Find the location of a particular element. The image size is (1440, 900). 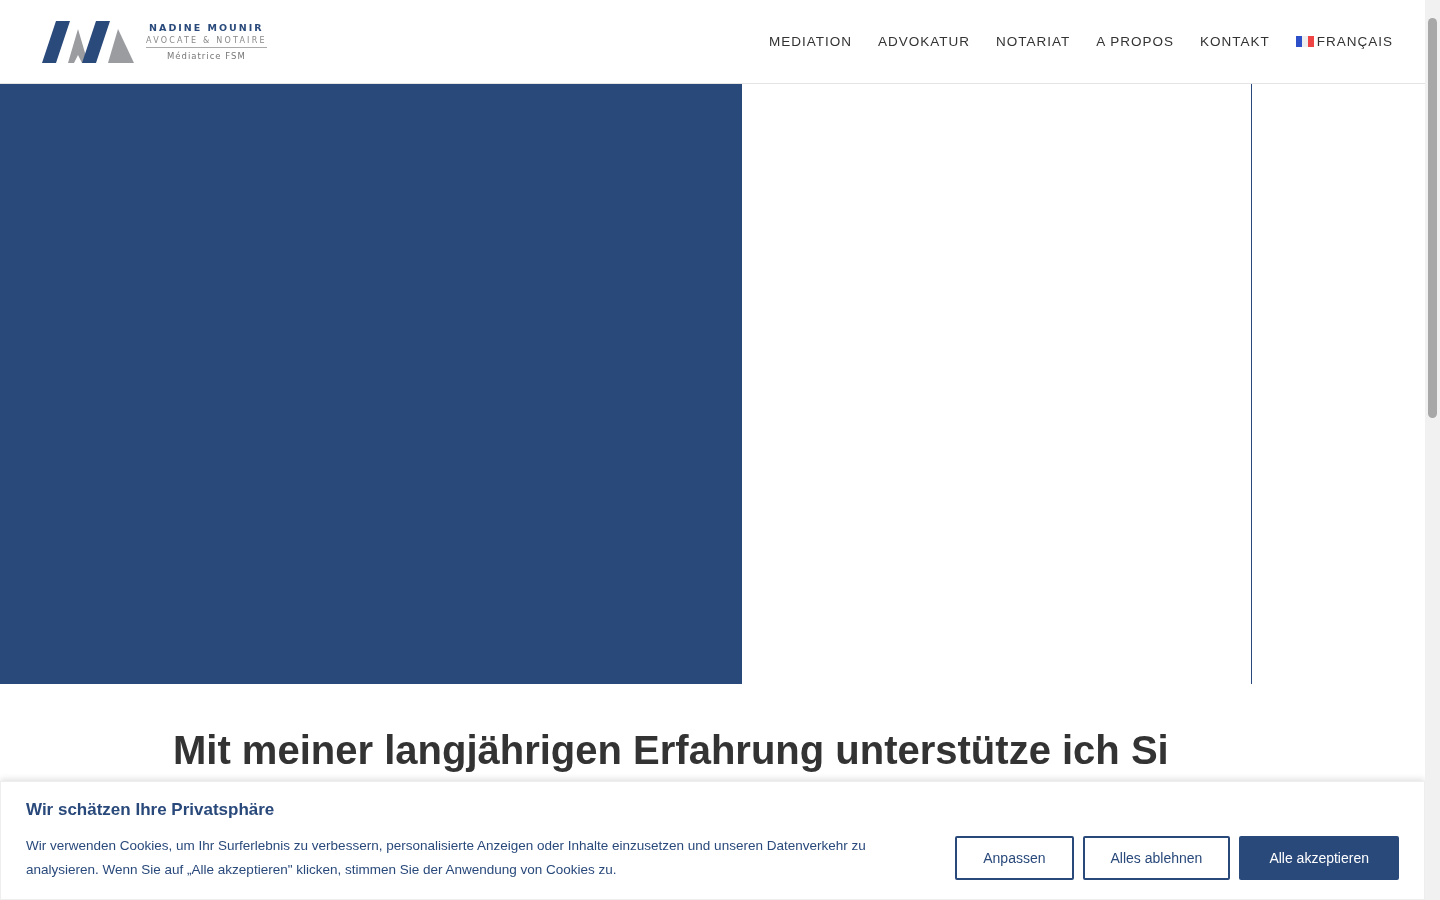

logo-tagline: Médiatrice FSM is located at coordinates (206, 56).